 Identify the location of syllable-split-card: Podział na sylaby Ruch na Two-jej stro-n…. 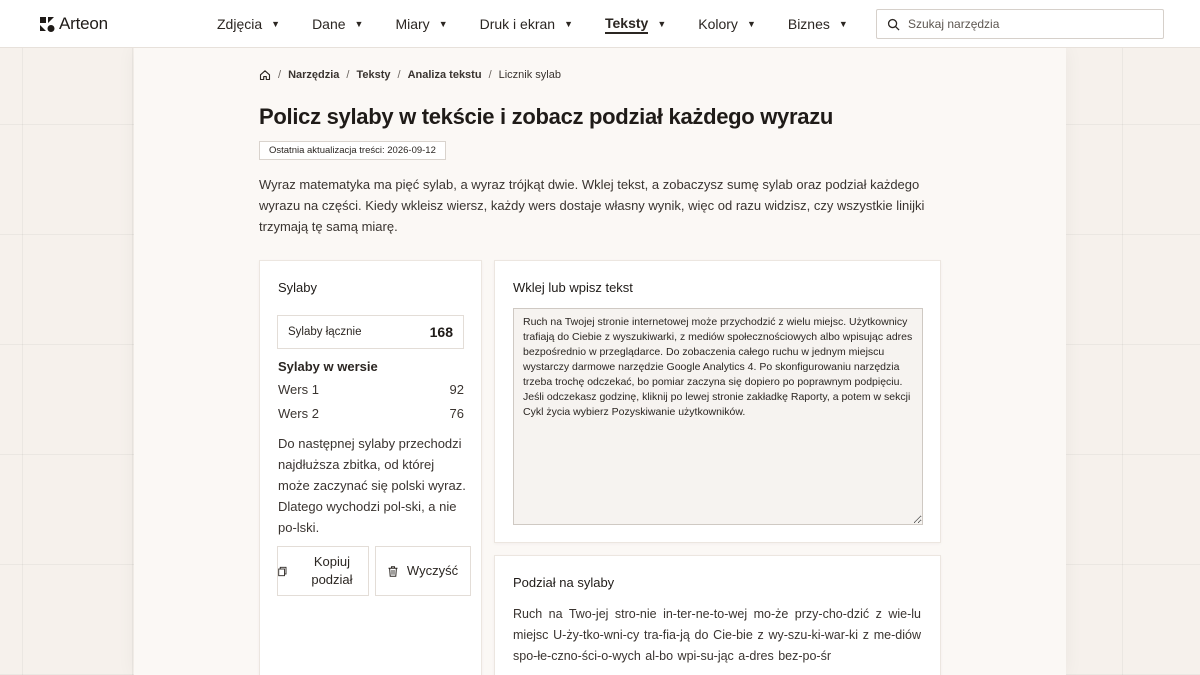
(717, 615).